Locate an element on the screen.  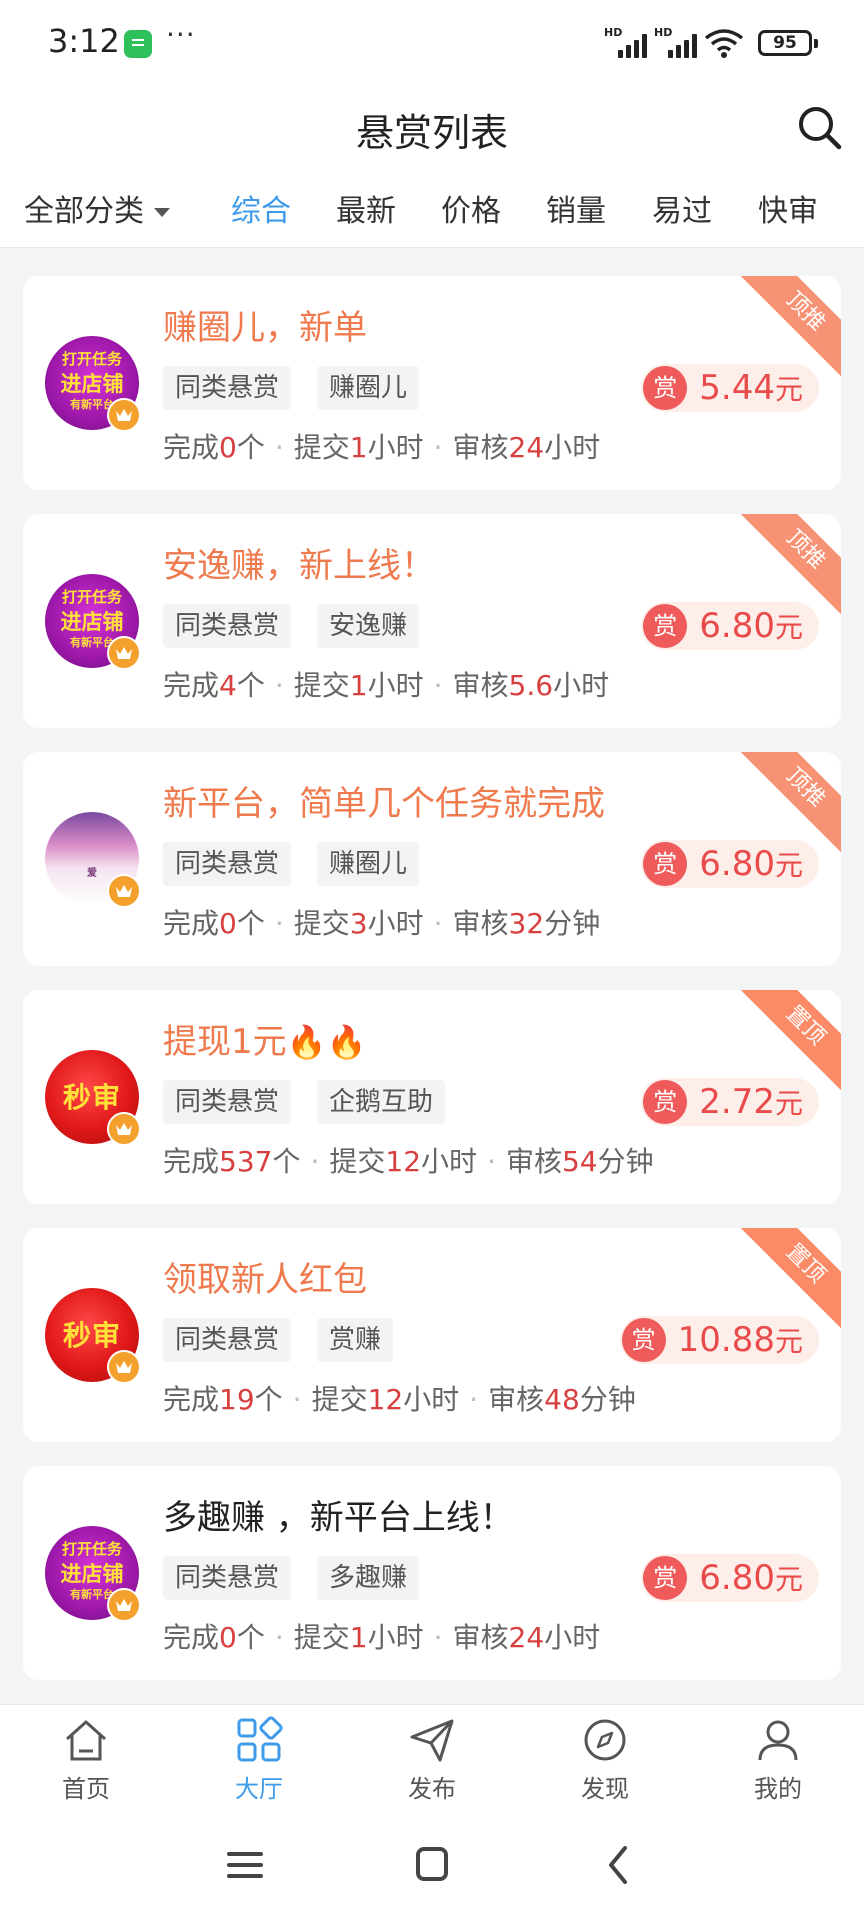
reward-badge: 赏 2.72元 is located at coordinates (730, 1102).